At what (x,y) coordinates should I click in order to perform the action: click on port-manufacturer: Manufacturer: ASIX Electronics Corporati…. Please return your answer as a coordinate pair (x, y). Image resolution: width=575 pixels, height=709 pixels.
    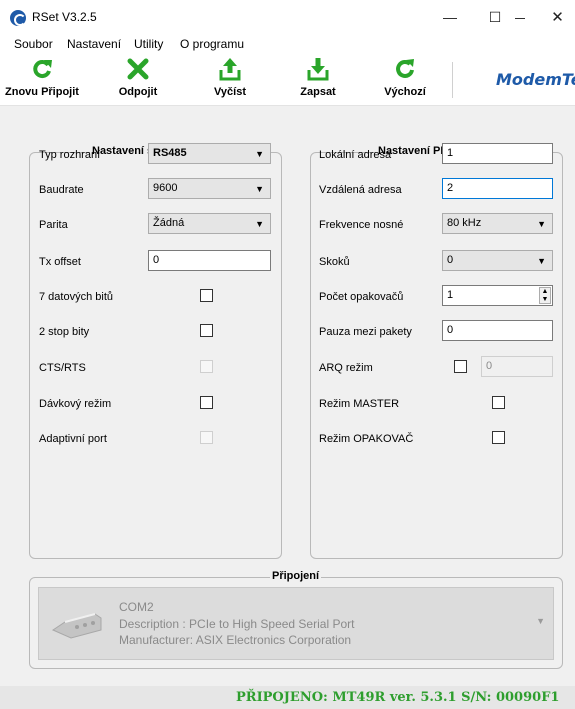
    Looking at the image, I should click on (235, 640).